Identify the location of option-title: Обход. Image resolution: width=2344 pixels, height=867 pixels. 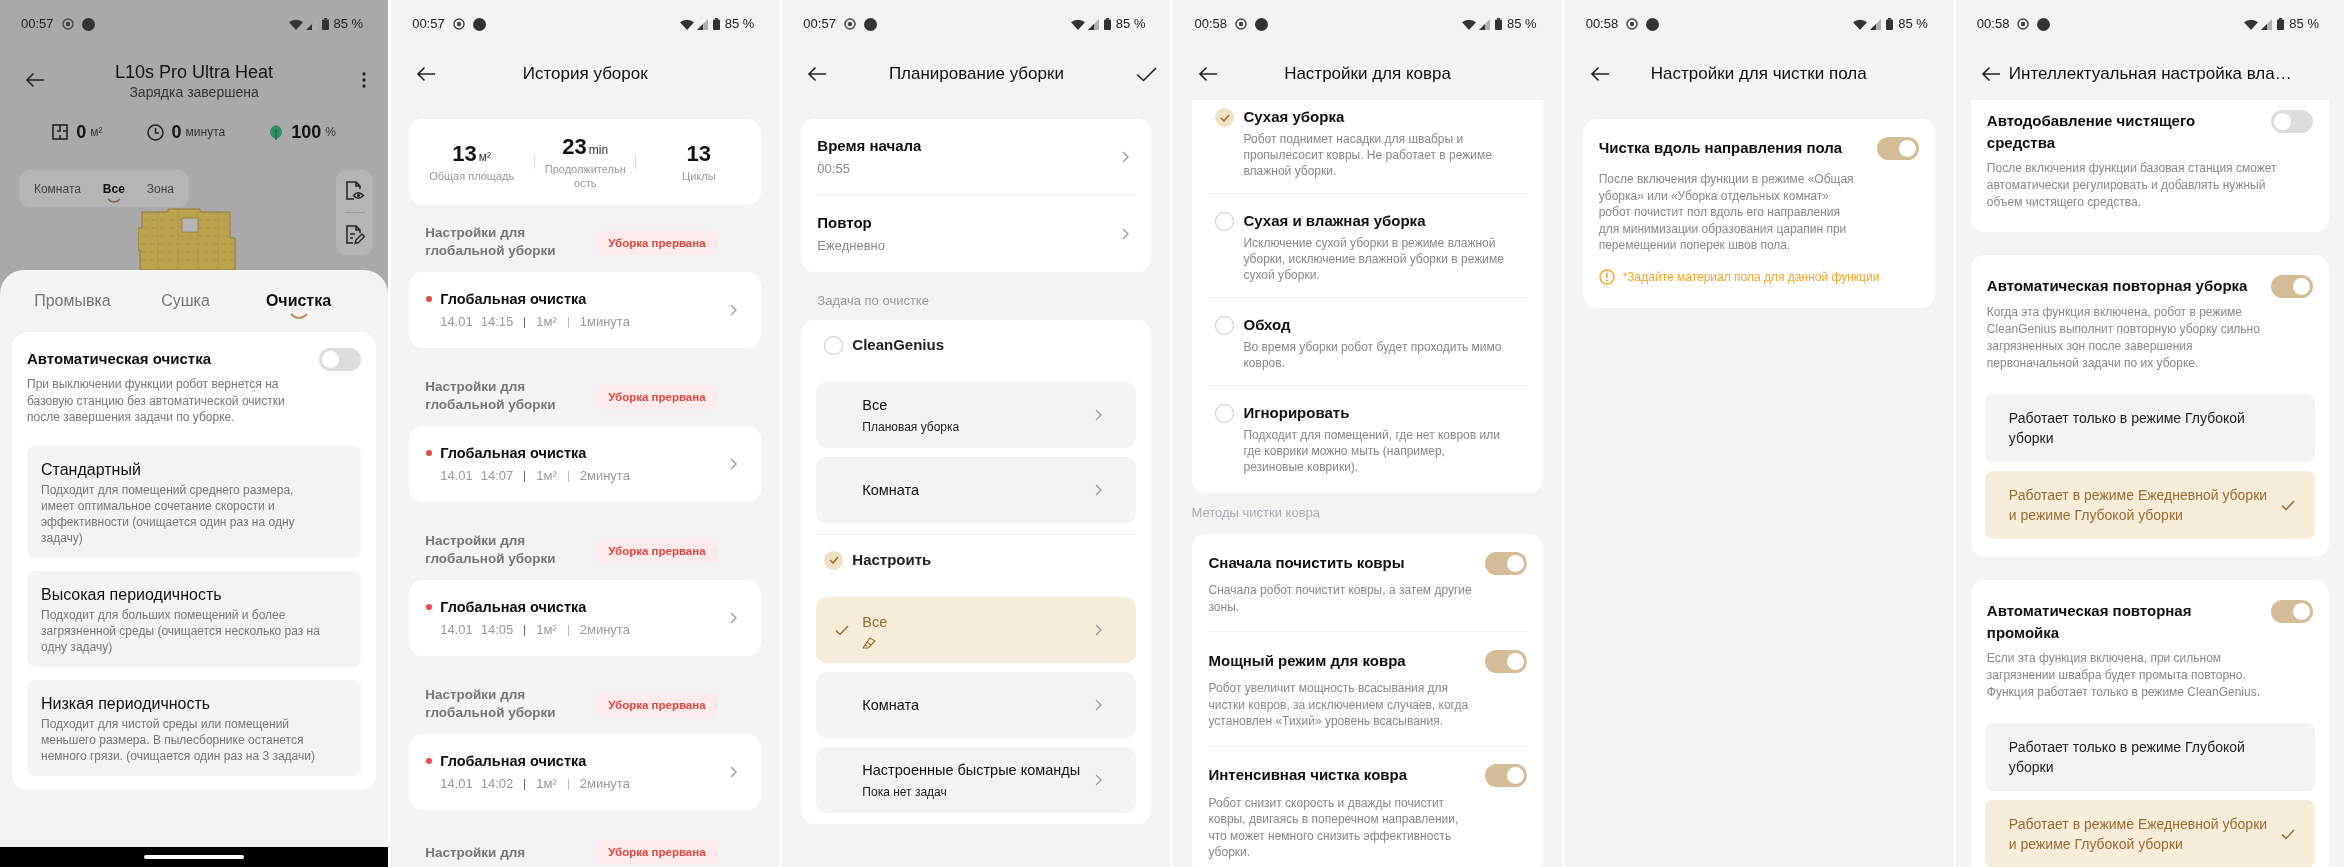
(1267, 325).